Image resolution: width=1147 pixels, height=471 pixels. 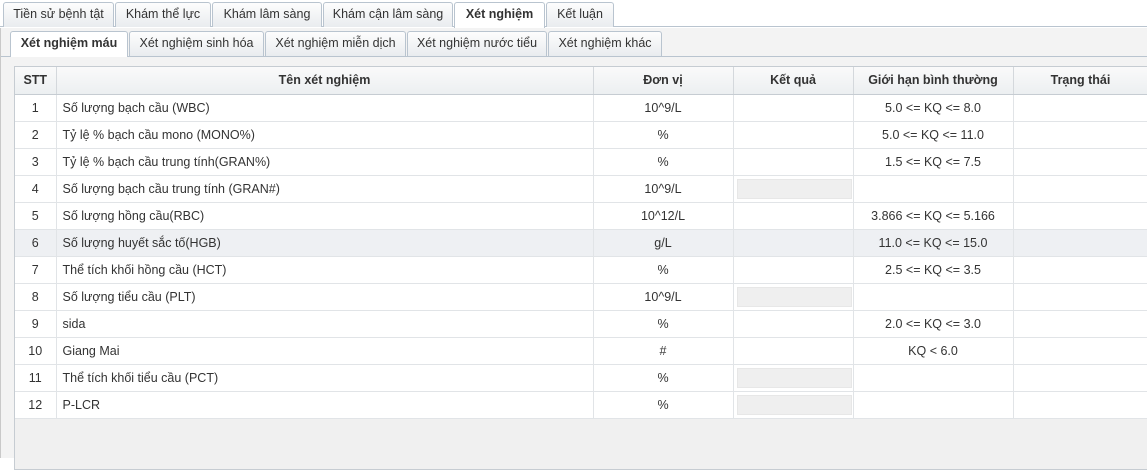 What do you see at coordinates (933, 81) in the screenshot?
I see `col-header-normal-range: Giới hạn bình thường` at bounding box center [933, 81].